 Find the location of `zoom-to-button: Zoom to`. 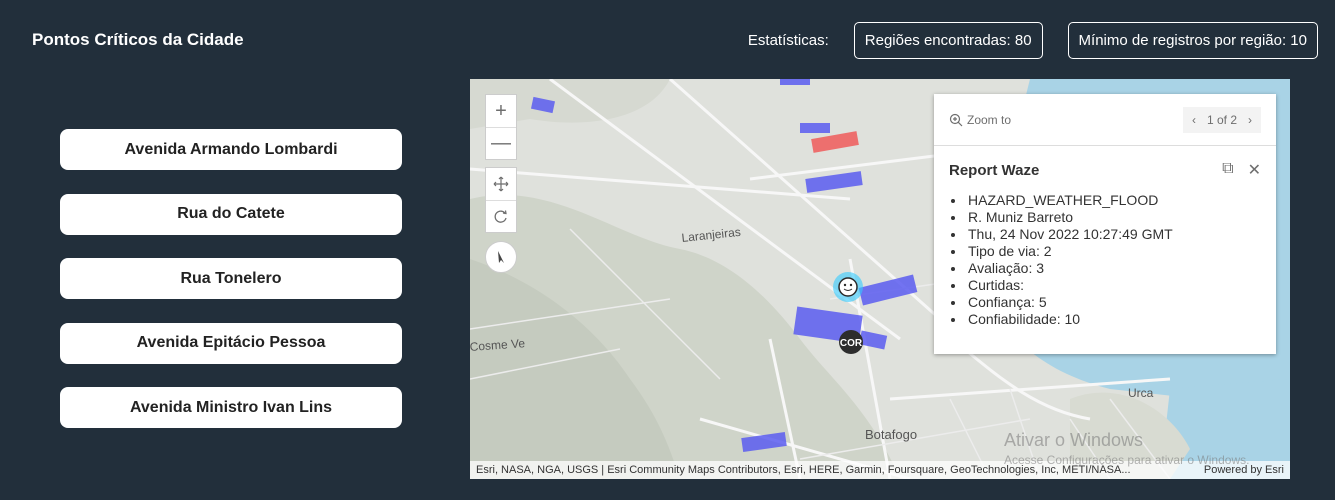

zoom-to-button: Zoom to is located at coordinates (980, 120).